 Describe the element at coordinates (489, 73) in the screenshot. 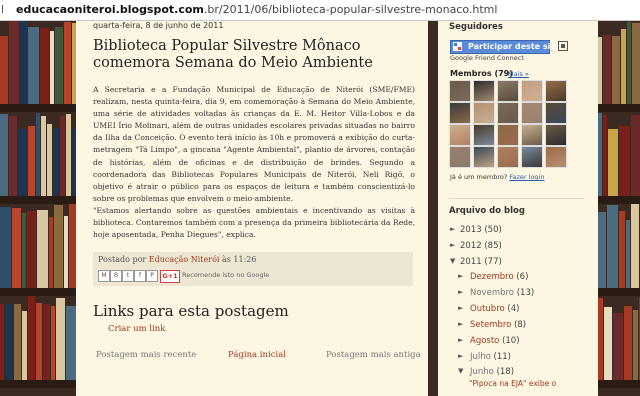

I see `members-count: Membros (79) Mais »` at that location.